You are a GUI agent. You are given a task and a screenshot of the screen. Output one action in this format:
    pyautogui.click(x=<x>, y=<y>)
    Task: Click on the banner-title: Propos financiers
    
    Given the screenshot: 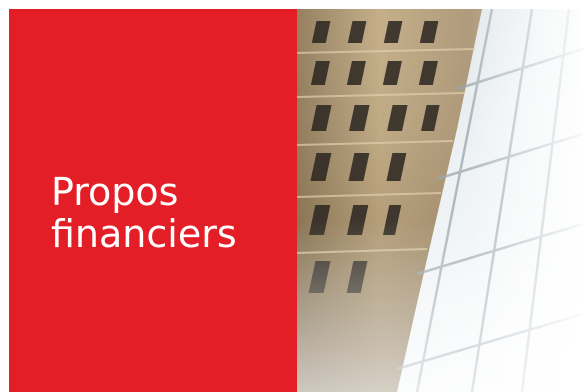 What is the action you would take?
    pyautogui.click(x=144, y=213)
    